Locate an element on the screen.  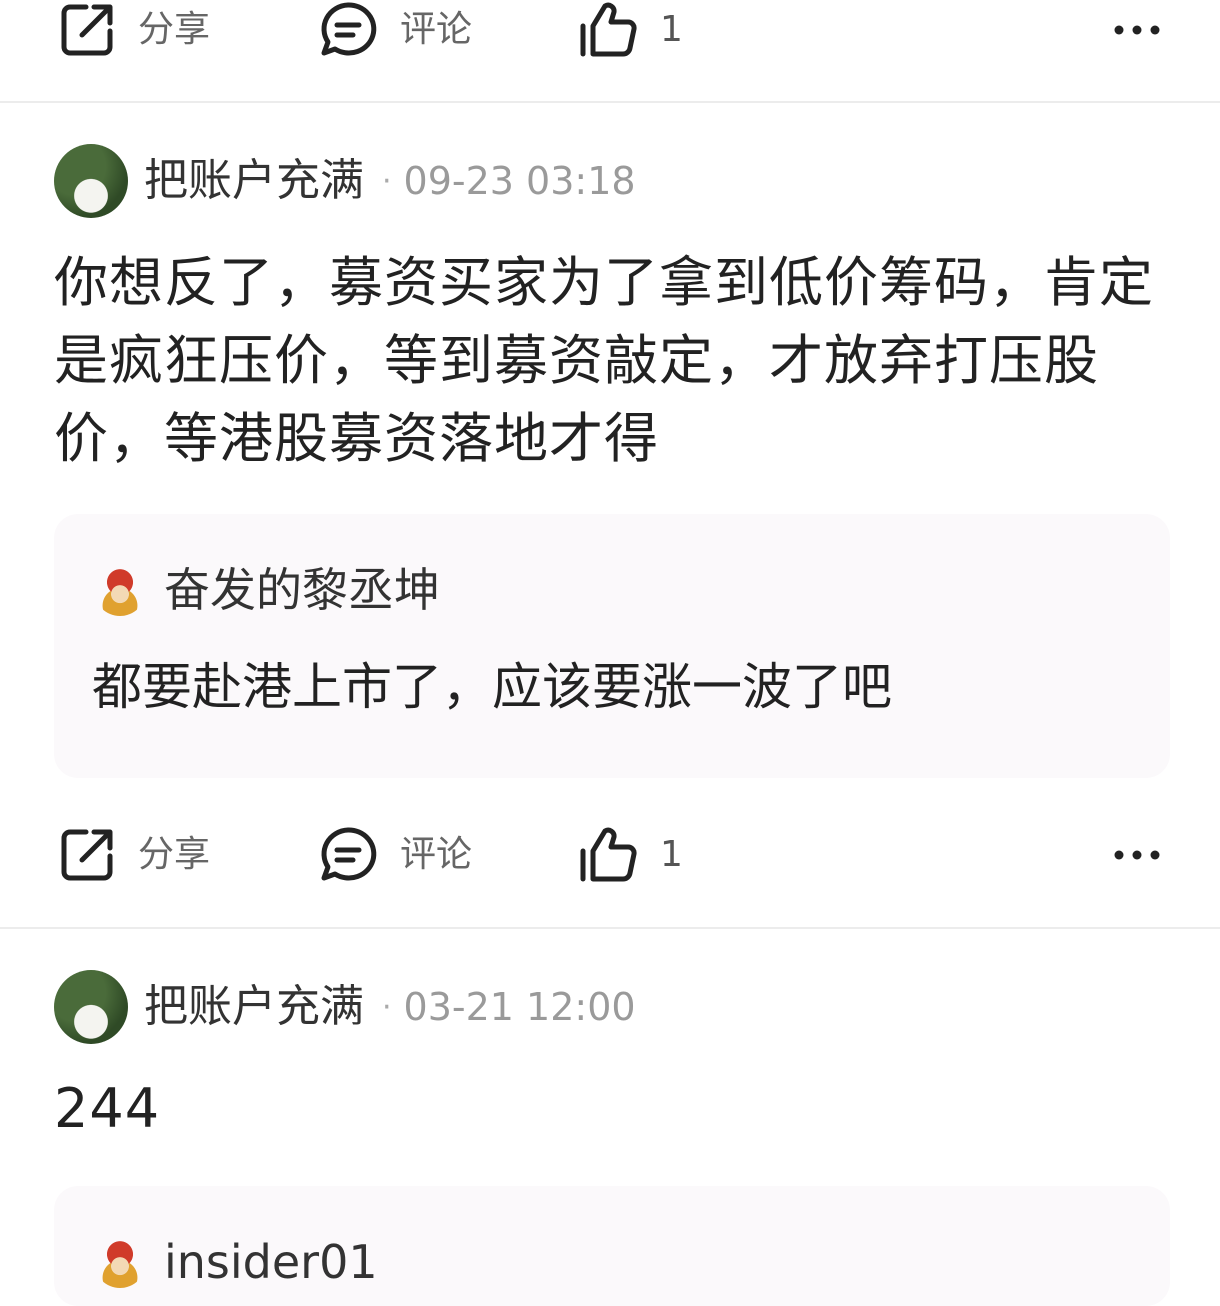
quoted-comment: insider01 is located at coordinates (612, 1246).